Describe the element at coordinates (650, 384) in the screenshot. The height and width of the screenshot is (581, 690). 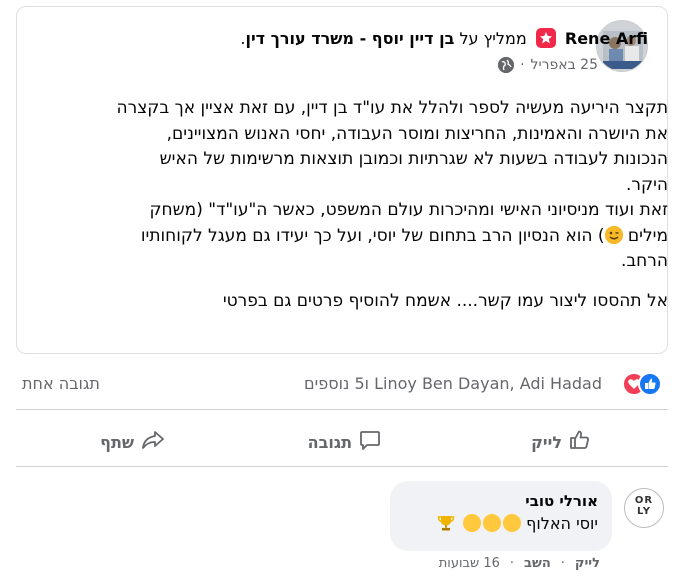
I see `like-reaction-icon` at that location.